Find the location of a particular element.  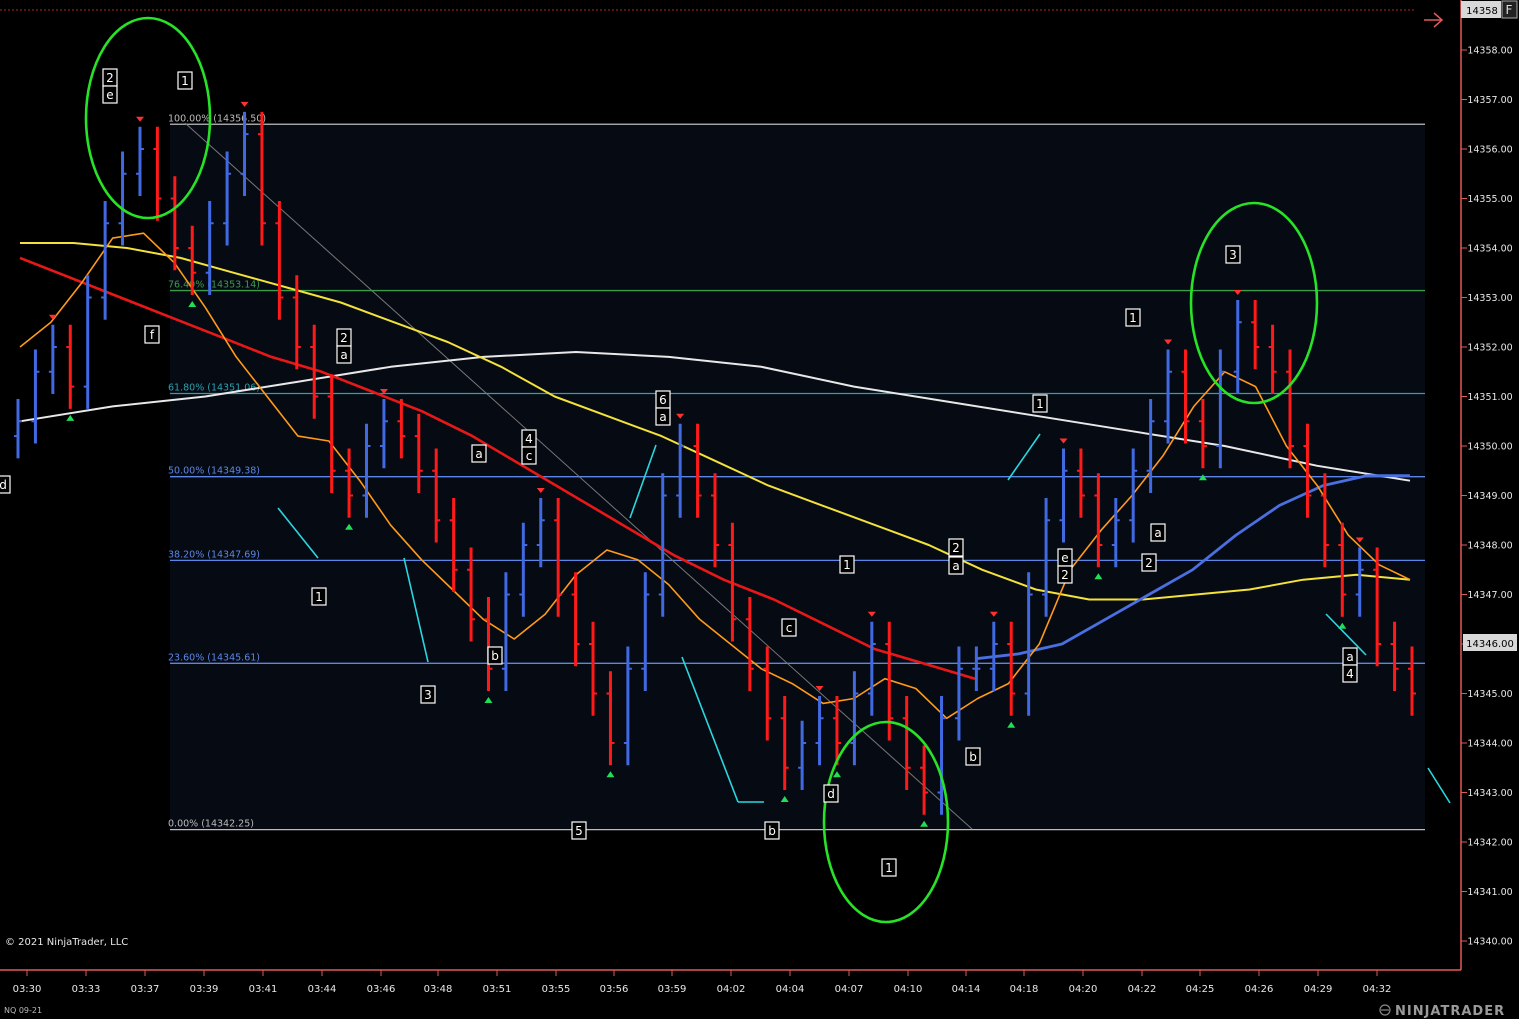

y-tick-label: 14351.00 is located at coordinates (1489, 397).